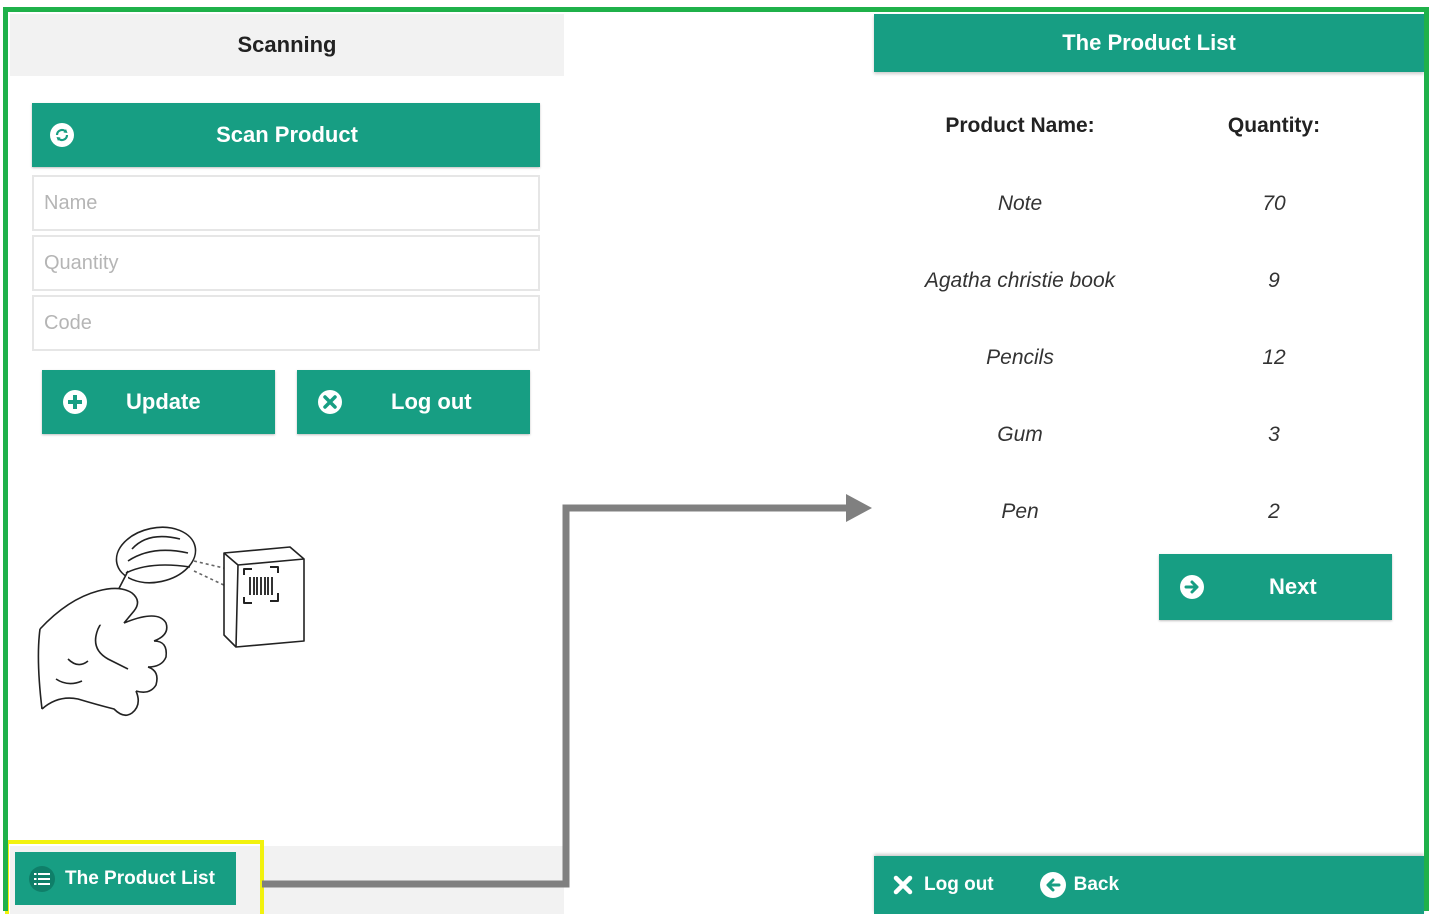 The image size is (1434, 914). What do you see at coordinates (286, 203) in the screenshot?
I see `name-field` at bounding box center [286, 203].